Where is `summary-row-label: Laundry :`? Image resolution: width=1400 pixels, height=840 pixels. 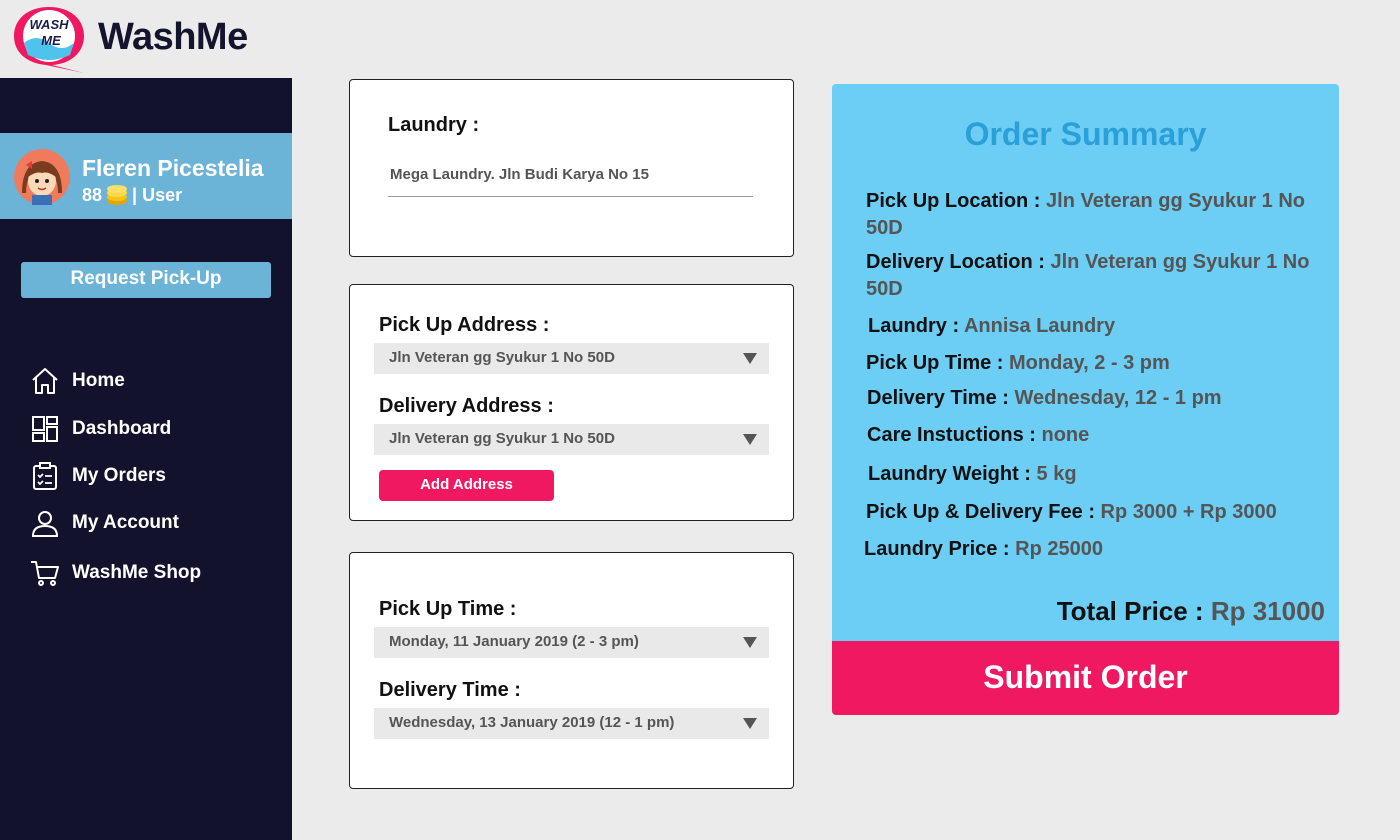 summary-row-label: Laundry : is located at coordinates (916, 326).